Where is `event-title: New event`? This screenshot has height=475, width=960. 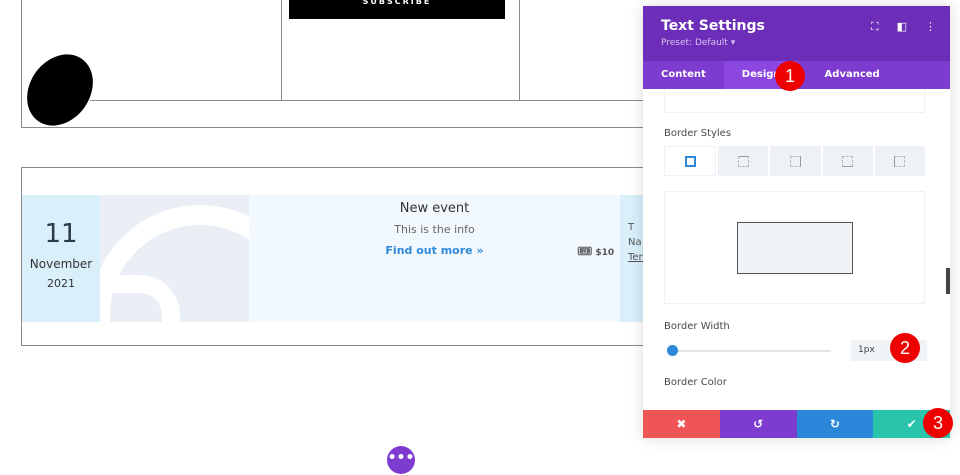
event-title: New event is located at coordinates (434, 208).